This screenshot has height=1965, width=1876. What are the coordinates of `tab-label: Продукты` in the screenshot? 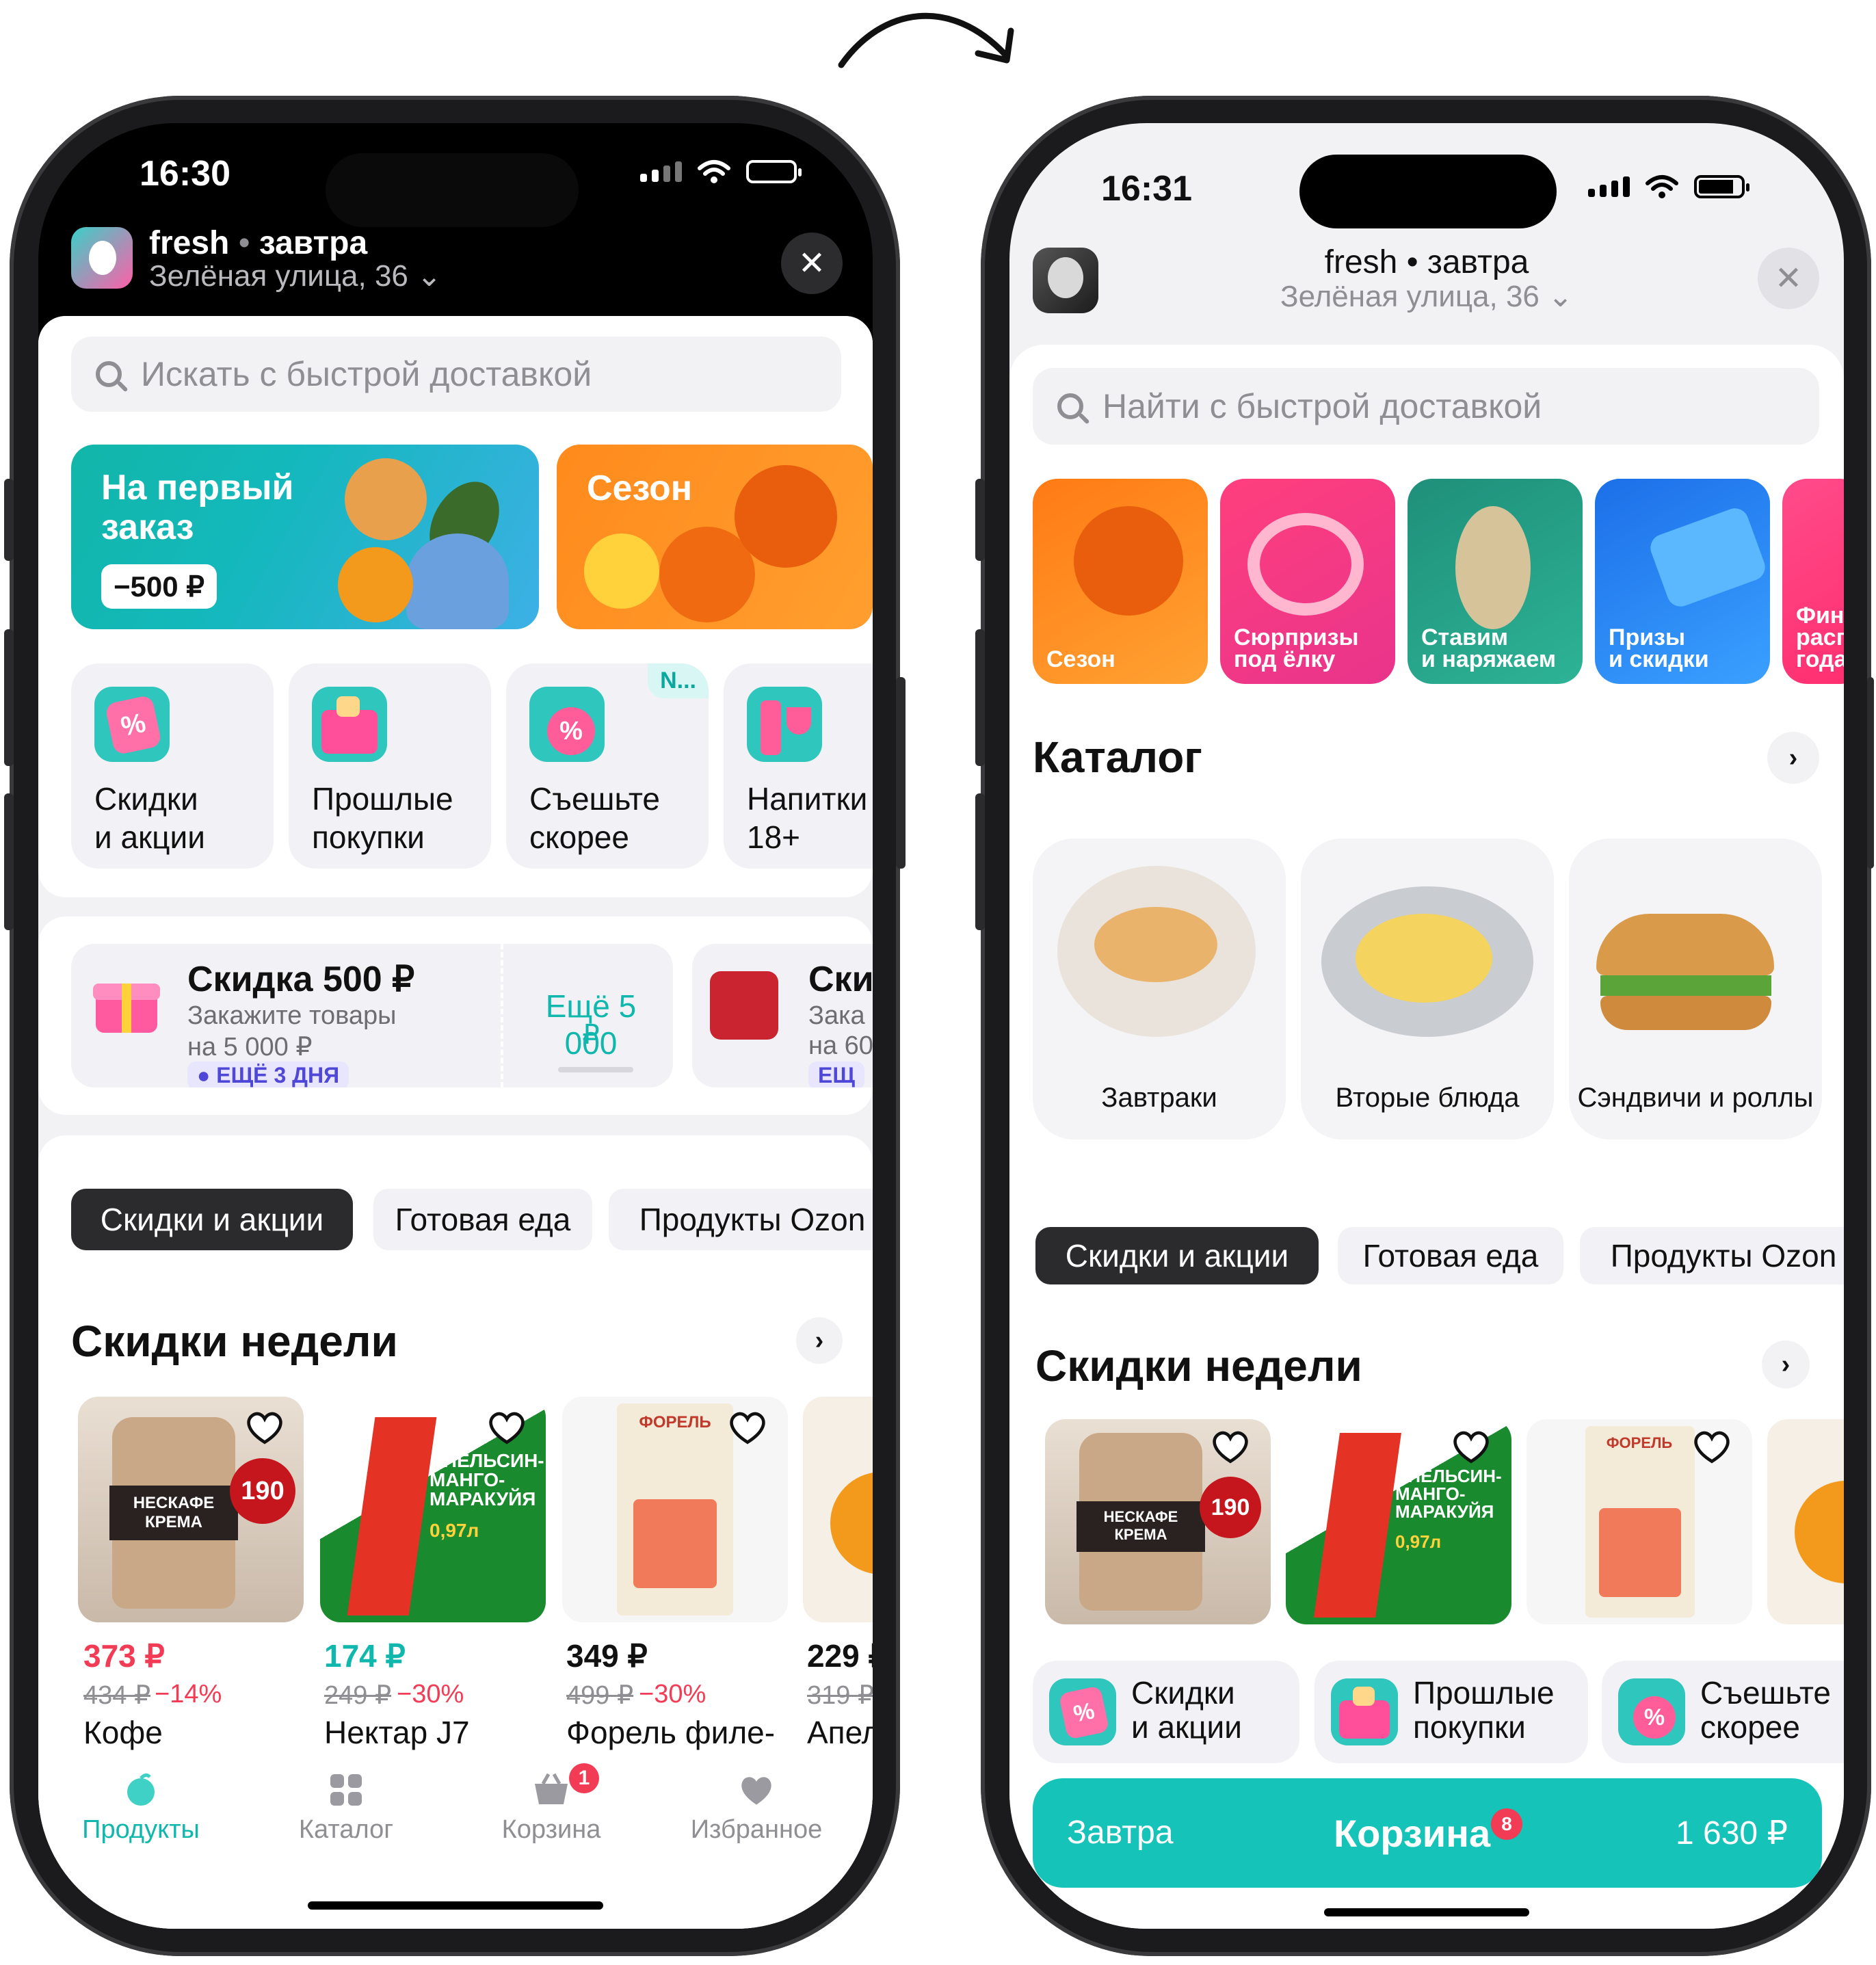 It's located at (141, 1829).